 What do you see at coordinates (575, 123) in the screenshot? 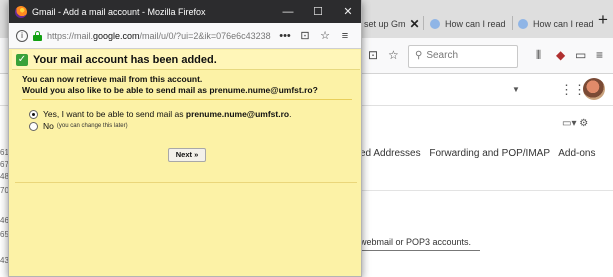
I see `keyboard-settings-icon: ▭▾ ⚙` at bounding box center [575, 123].